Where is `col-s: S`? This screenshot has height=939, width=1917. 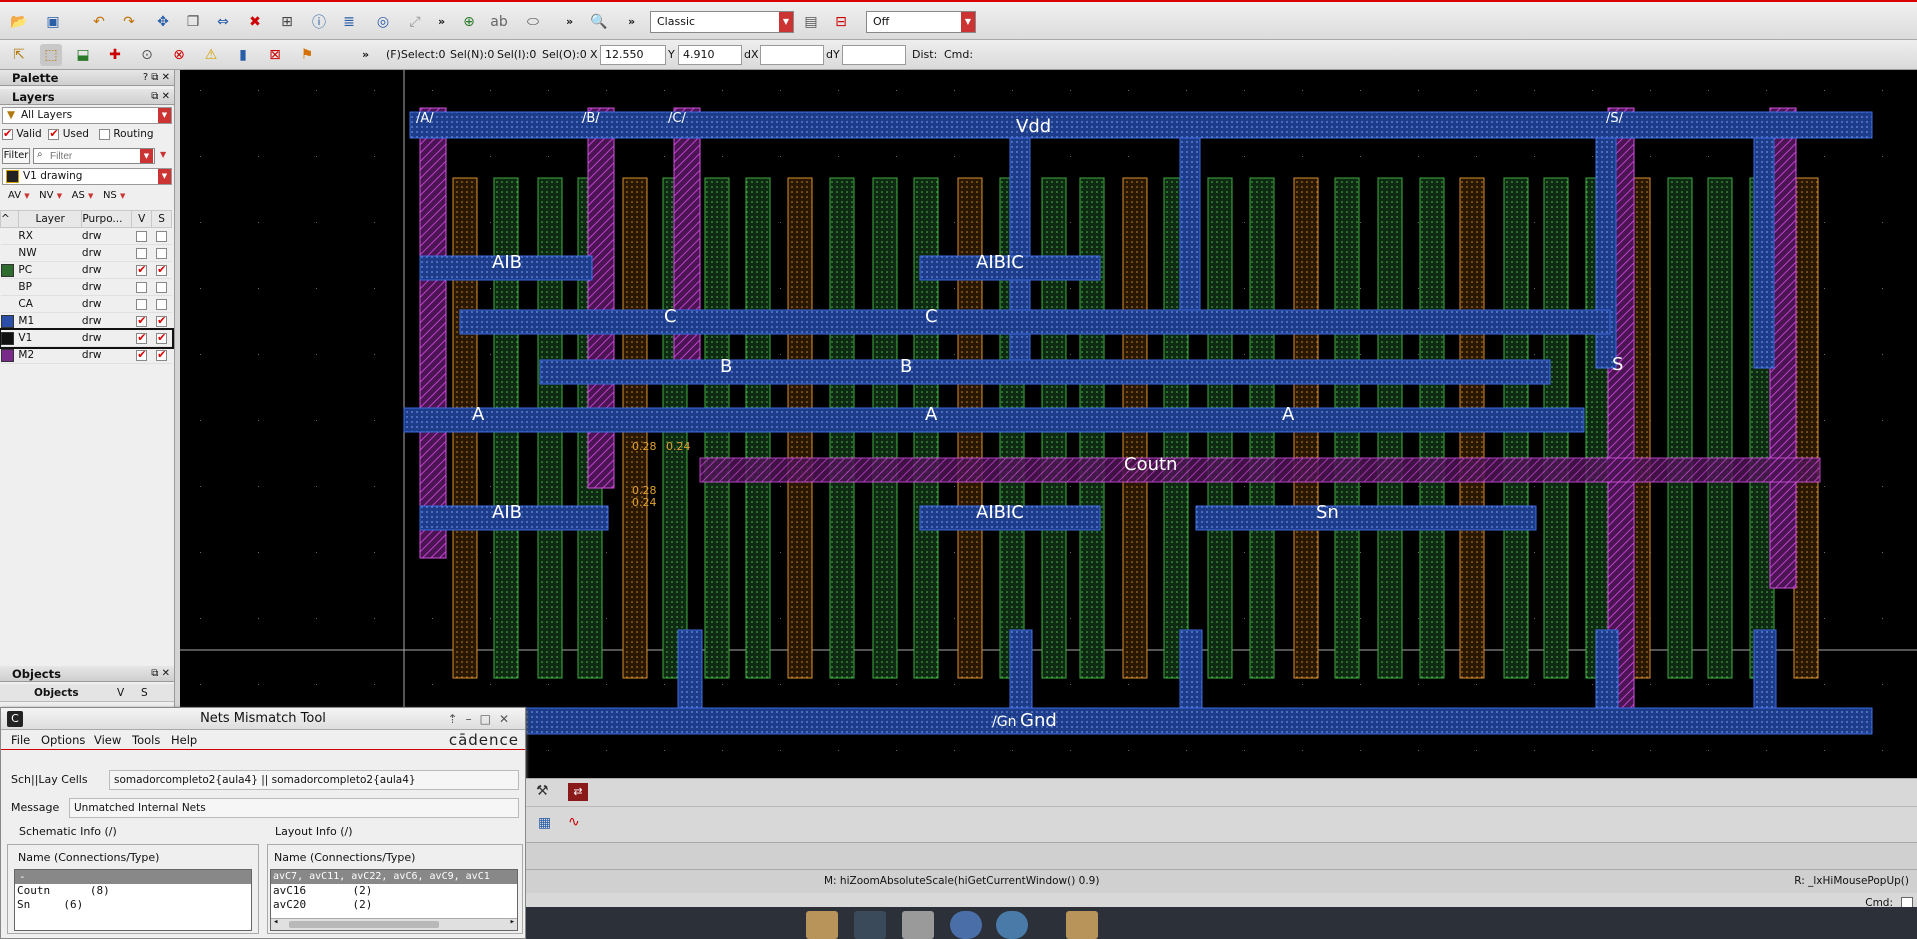 col-s: S is located at coordinates (161, 219).